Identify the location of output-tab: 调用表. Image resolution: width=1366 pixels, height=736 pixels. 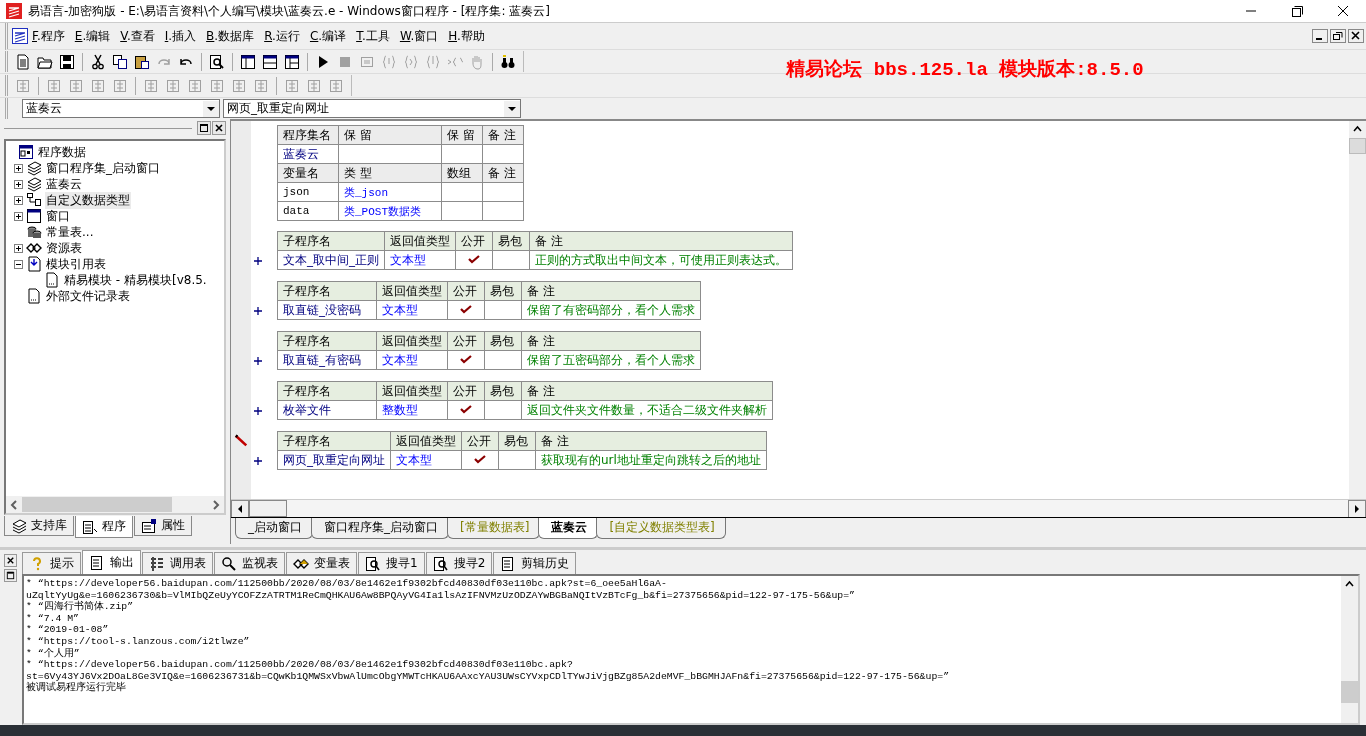
(177, 563).